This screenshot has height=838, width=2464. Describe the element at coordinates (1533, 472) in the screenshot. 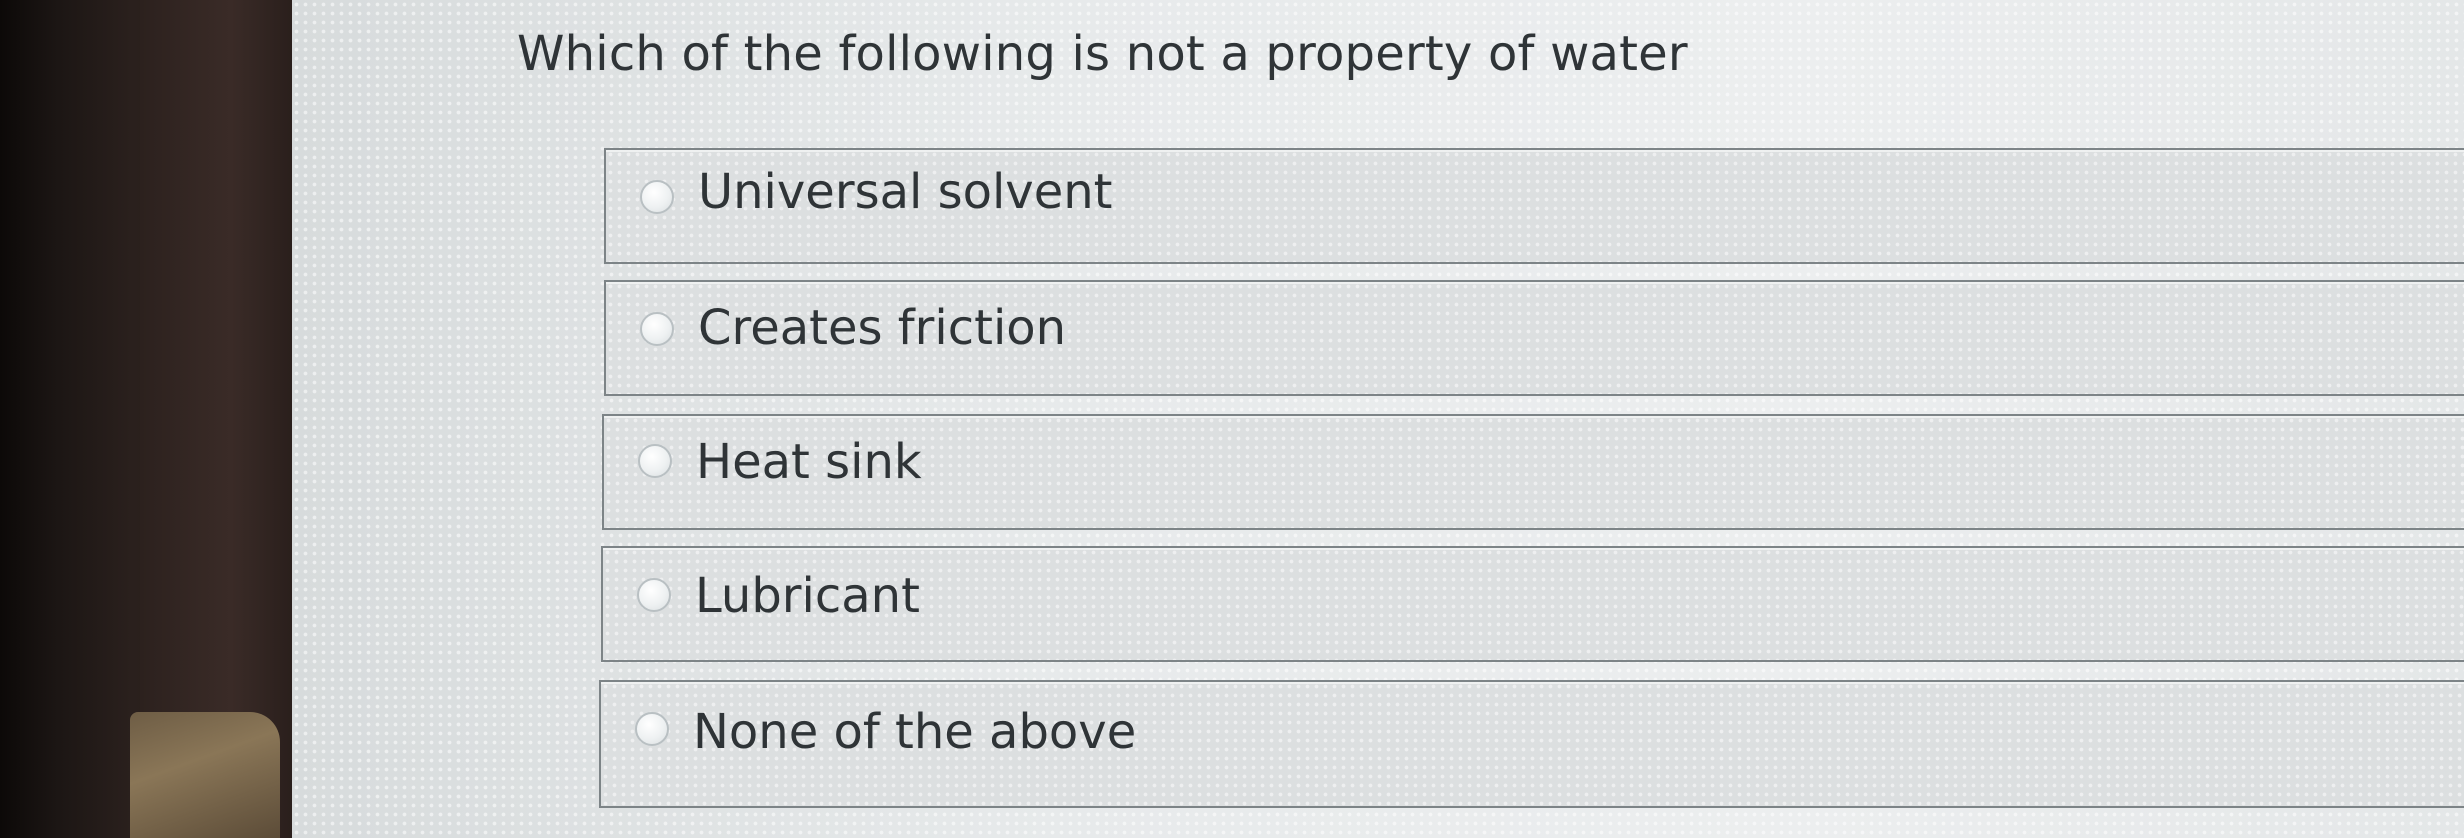

I see `answer-option-heat-sink: Heat sink` at that location.